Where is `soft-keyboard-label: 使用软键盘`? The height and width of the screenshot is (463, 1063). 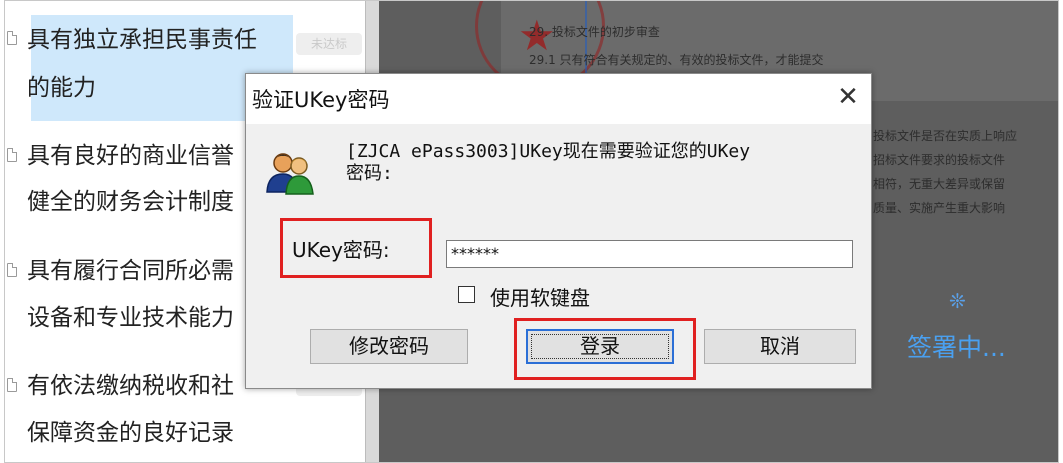 soft-keyboard-label: 使用软键盘 is located at coordinates (540, 296).